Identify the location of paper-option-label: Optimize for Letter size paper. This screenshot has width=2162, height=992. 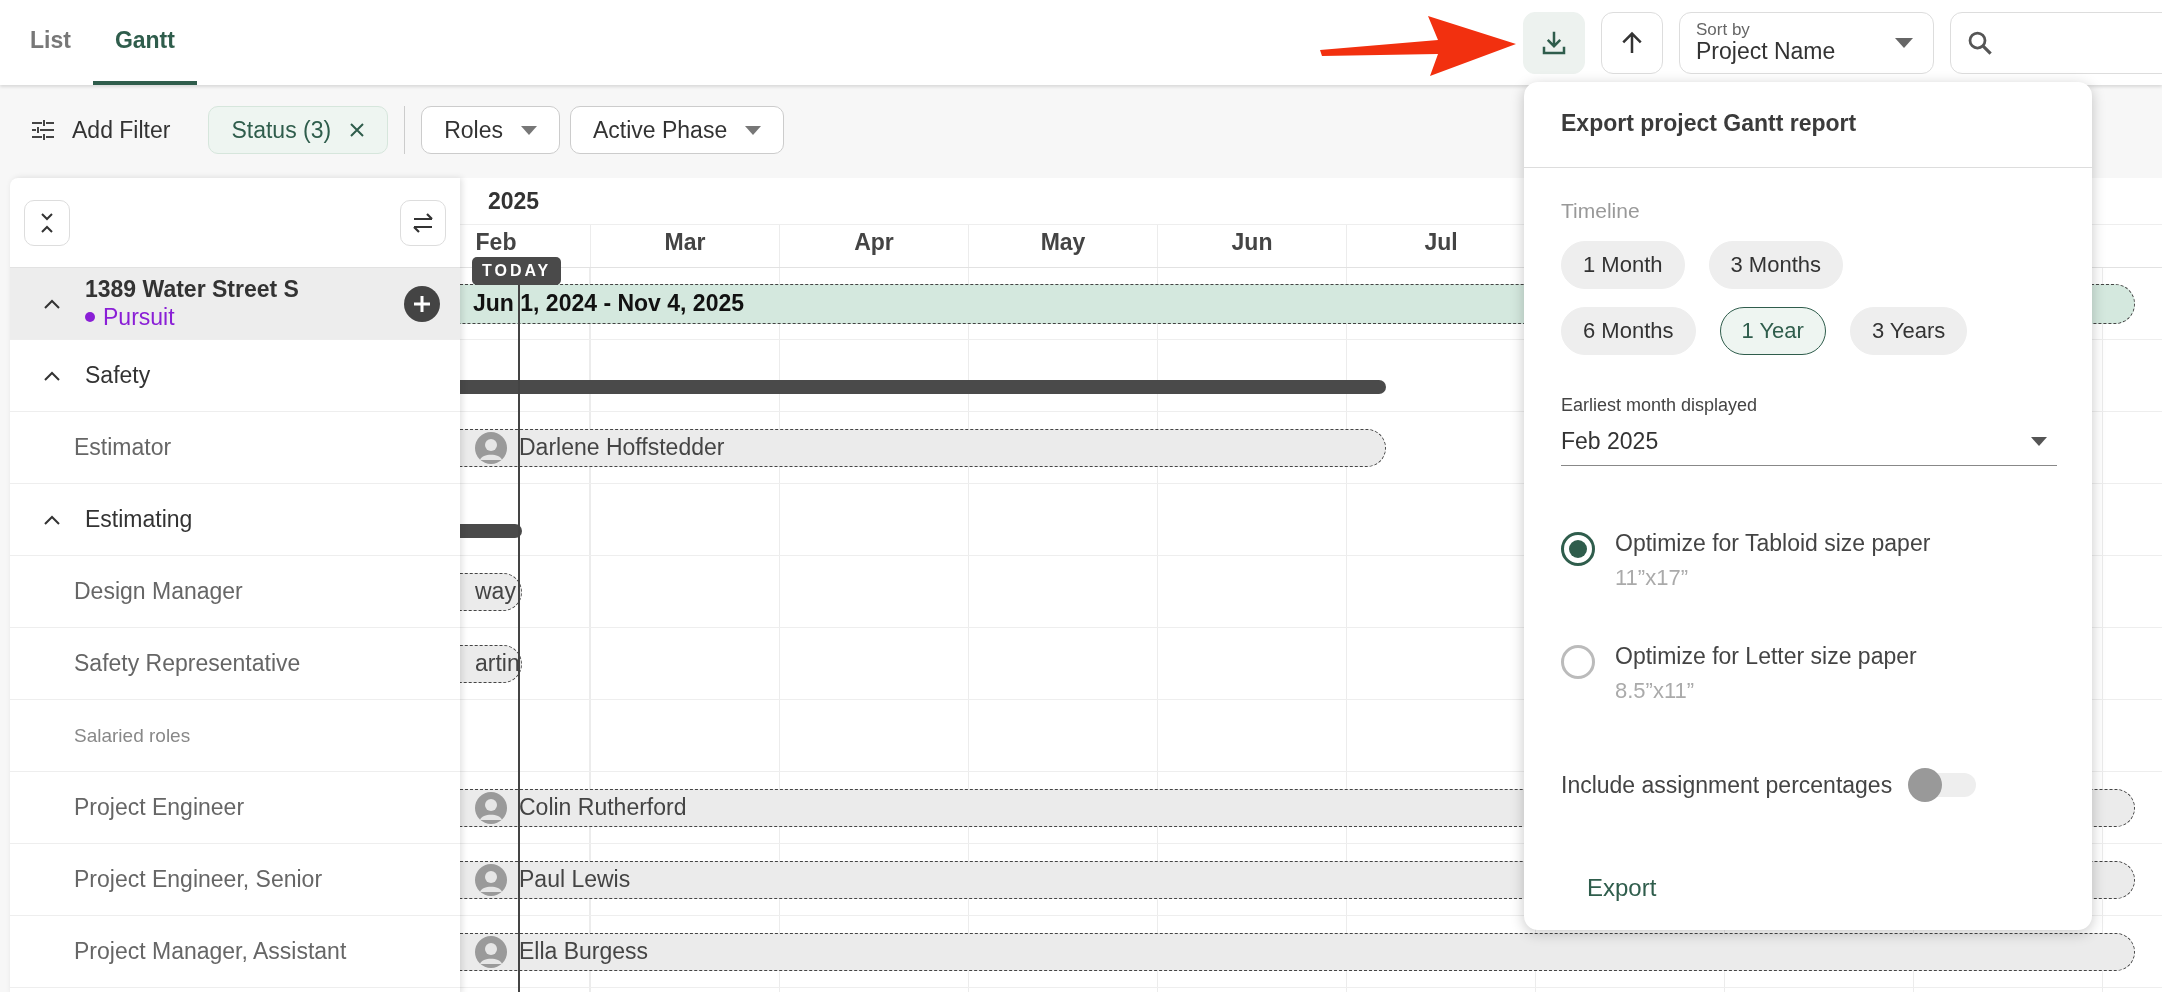
(1766, 656).